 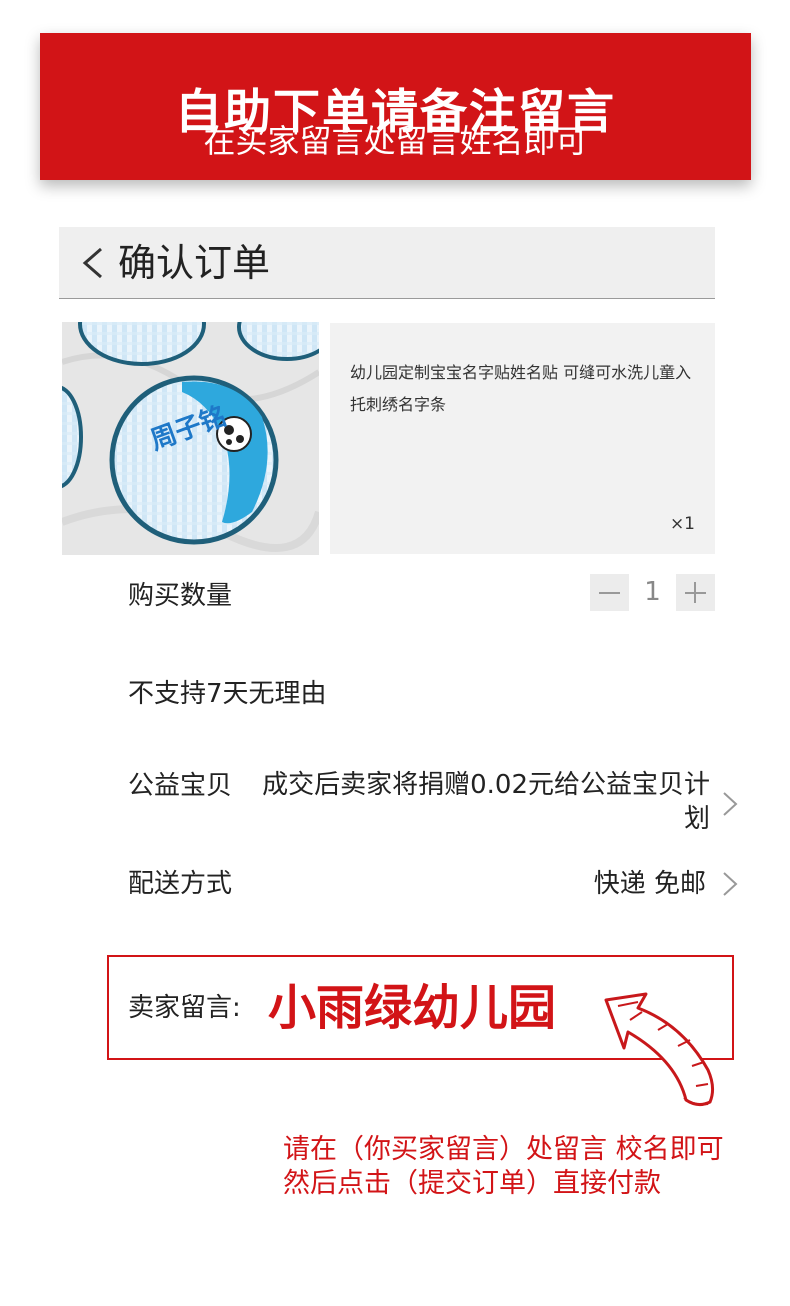 I want to click on curved-arrow-icon, so click(x=659, y=1049).